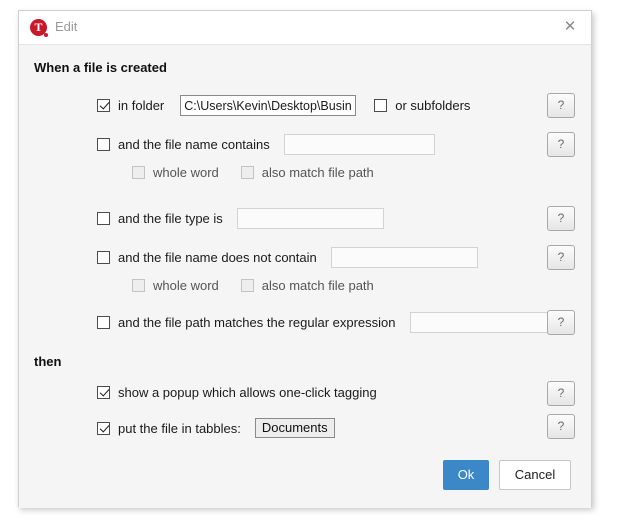  I want to click on action-row-put-in-tabbles: put the file in tabbles: Documents, so click(216, 428).